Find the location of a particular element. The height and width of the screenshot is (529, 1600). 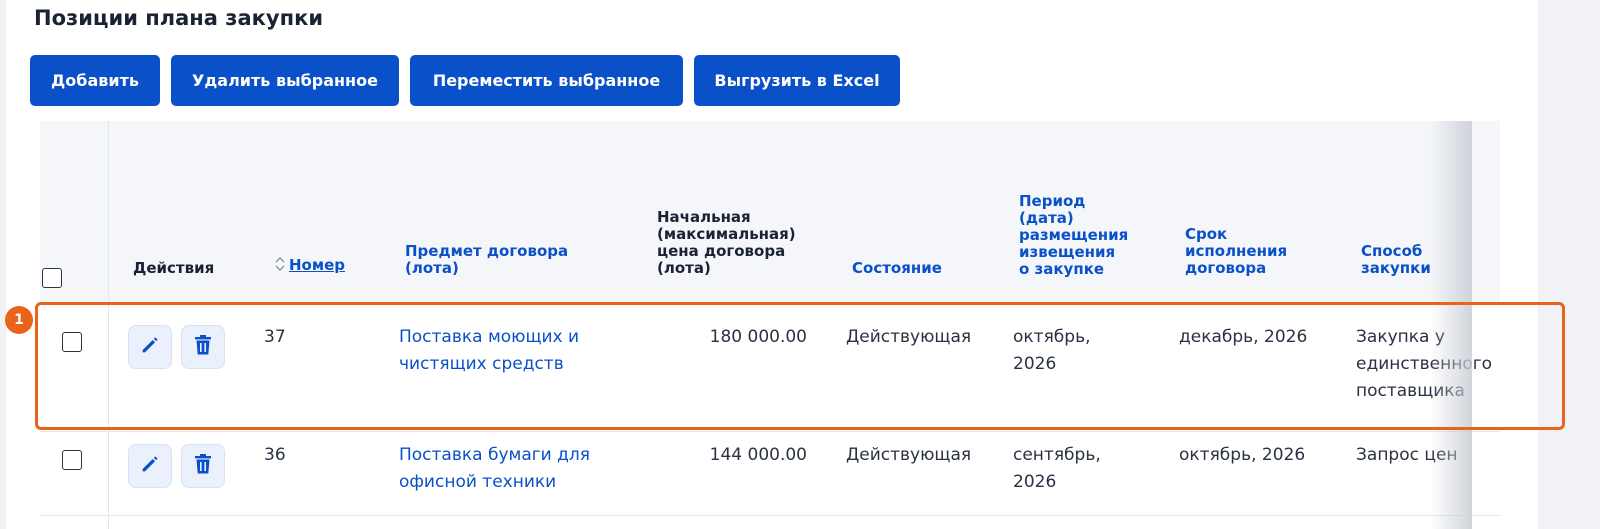

row-period: сентябрь, 2026 is located at coordinates (1057, 469).